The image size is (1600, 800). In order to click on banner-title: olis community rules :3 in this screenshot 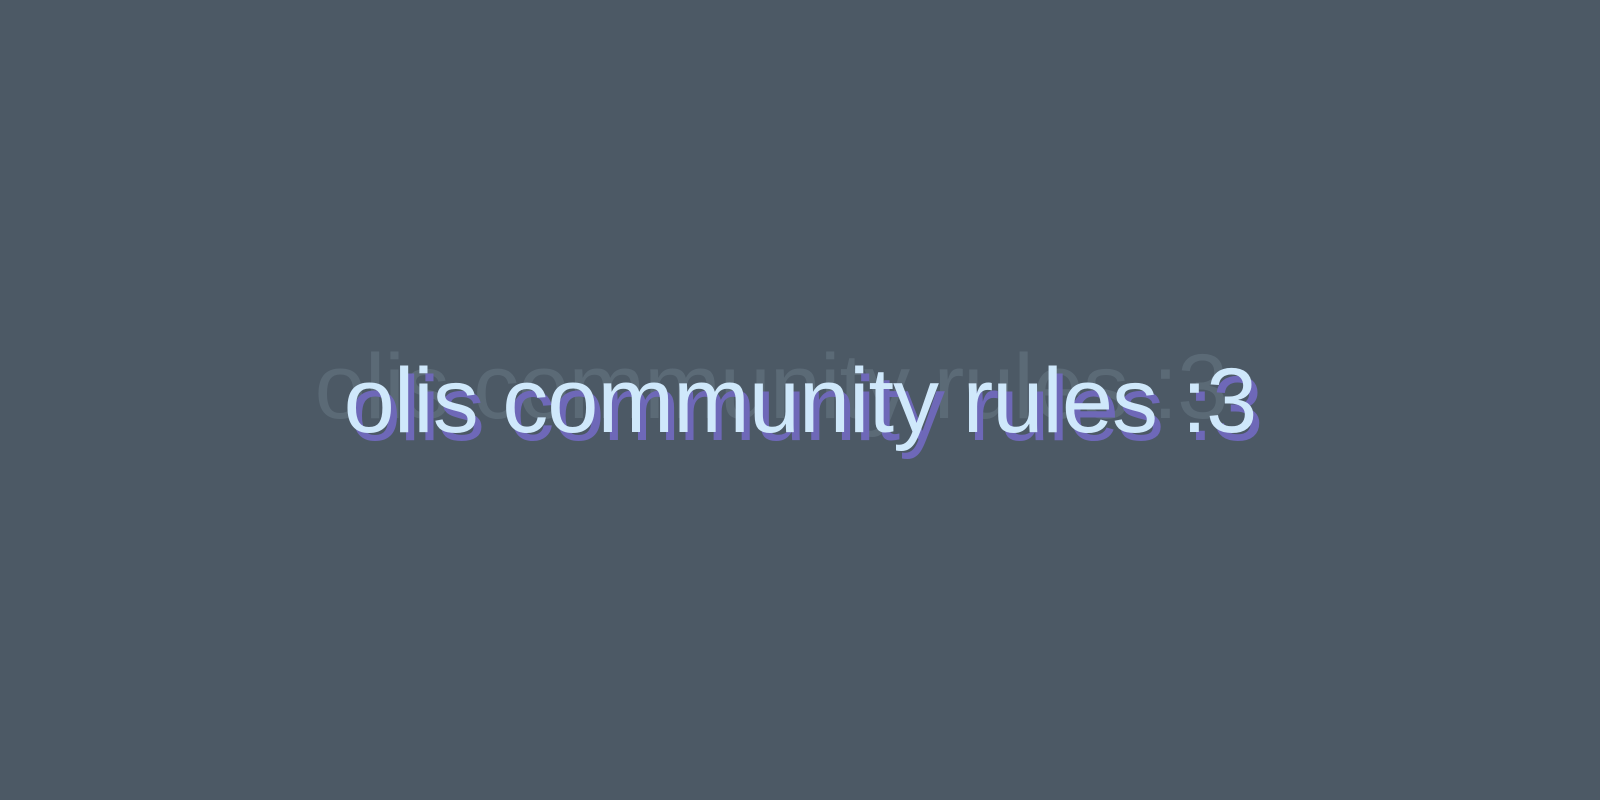, I will do `click(800, 401)`.